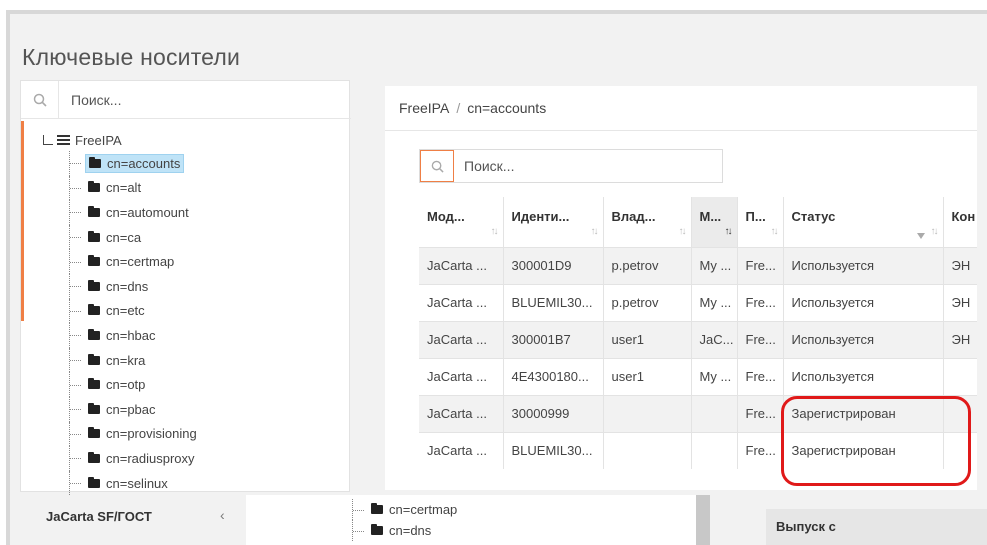 The height and width of the screenshot is (545, 987). What do you see at coordinates (135, 163) in the screenshot?
I see `tree-item-body: cn=accounts` at bounding box center [135, 163].